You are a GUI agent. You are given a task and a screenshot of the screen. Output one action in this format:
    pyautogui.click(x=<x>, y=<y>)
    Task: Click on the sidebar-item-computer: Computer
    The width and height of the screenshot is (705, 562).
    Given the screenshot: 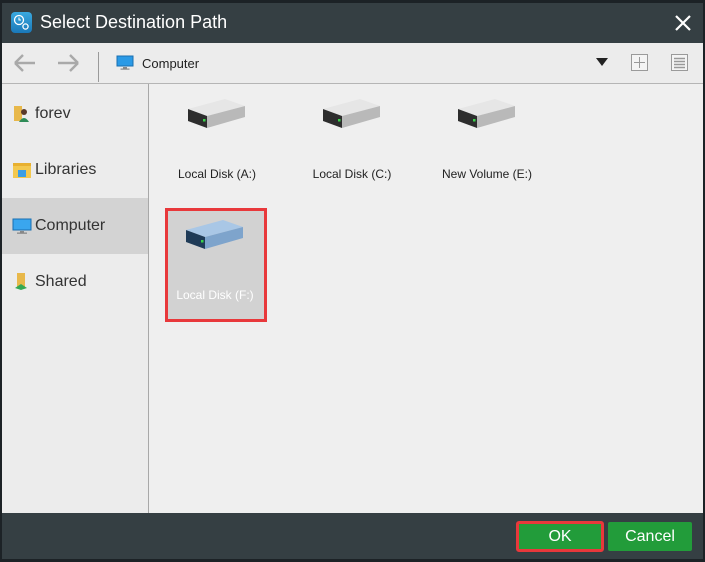 What is the action you would take?
    pyautogui.click(x=75, y=226)
    